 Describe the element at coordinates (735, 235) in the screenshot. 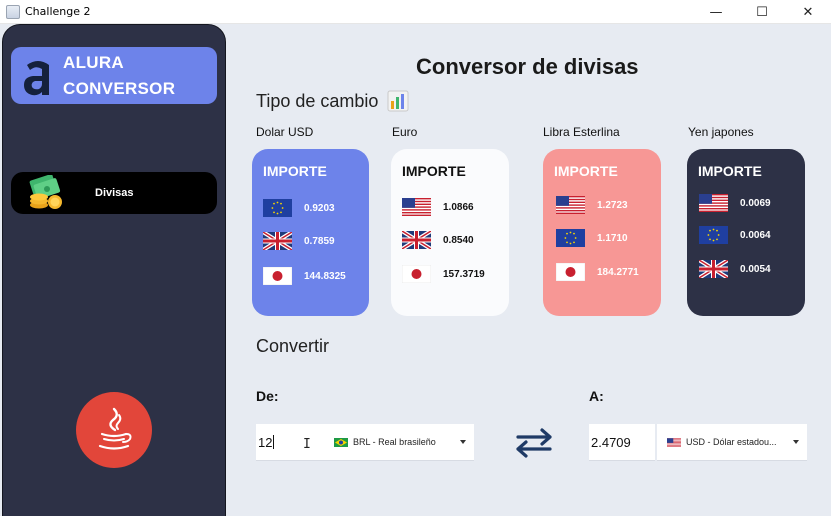

I see `rate-row: 0.0064` at that location.